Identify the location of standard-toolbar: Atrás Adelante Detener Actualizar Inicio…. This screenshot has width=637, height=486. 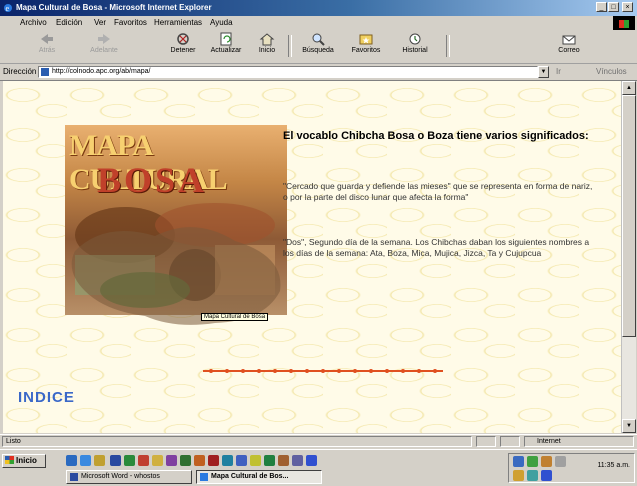
(318, 47).